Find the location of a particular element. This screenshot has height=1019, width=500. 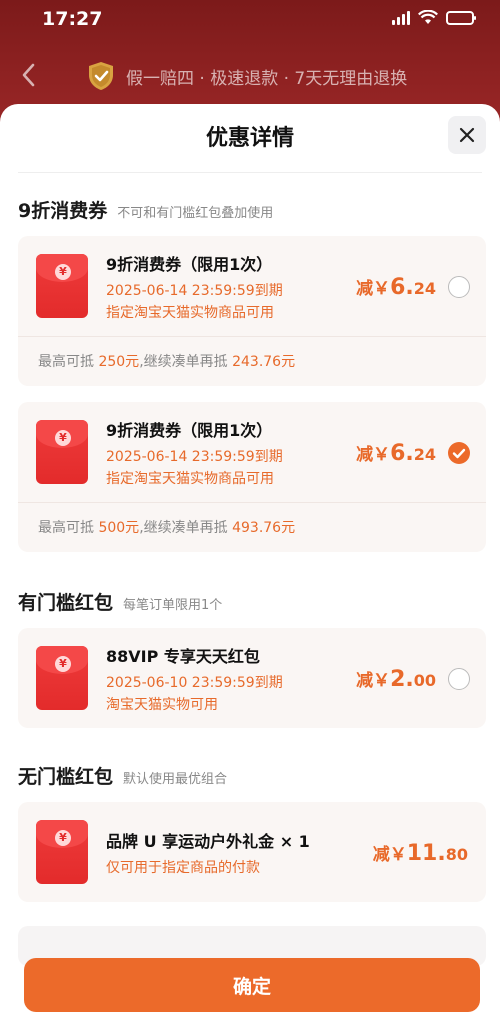

section-note: 默认使用最优组合 is located at coordinates (175, 779).